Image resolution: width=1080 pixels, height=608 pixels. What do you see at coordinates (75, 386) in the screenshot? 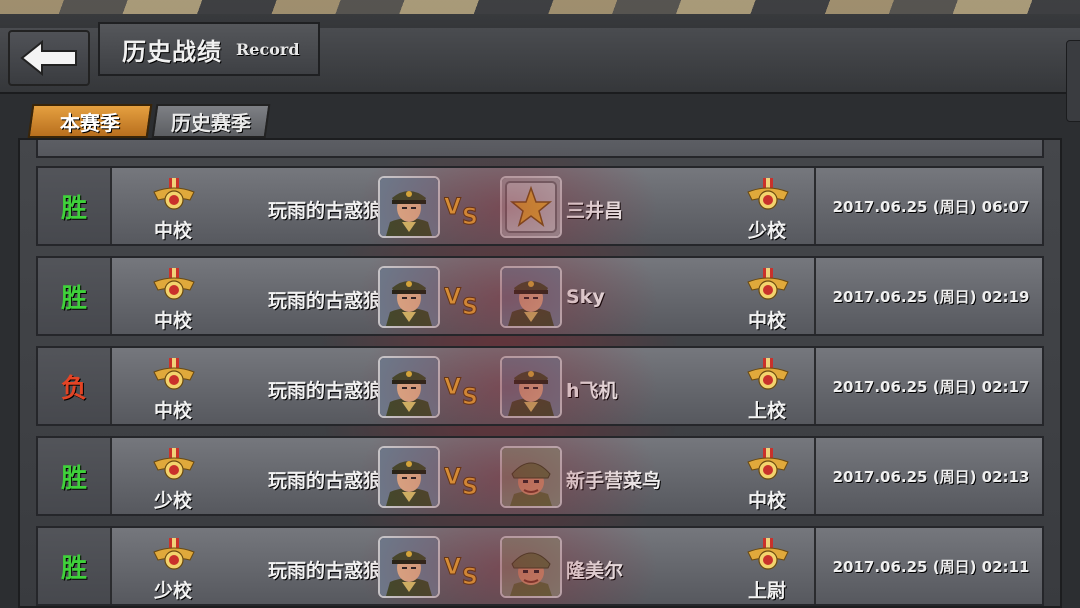
I see `result-label: 负` at bounding box center [75, 386].